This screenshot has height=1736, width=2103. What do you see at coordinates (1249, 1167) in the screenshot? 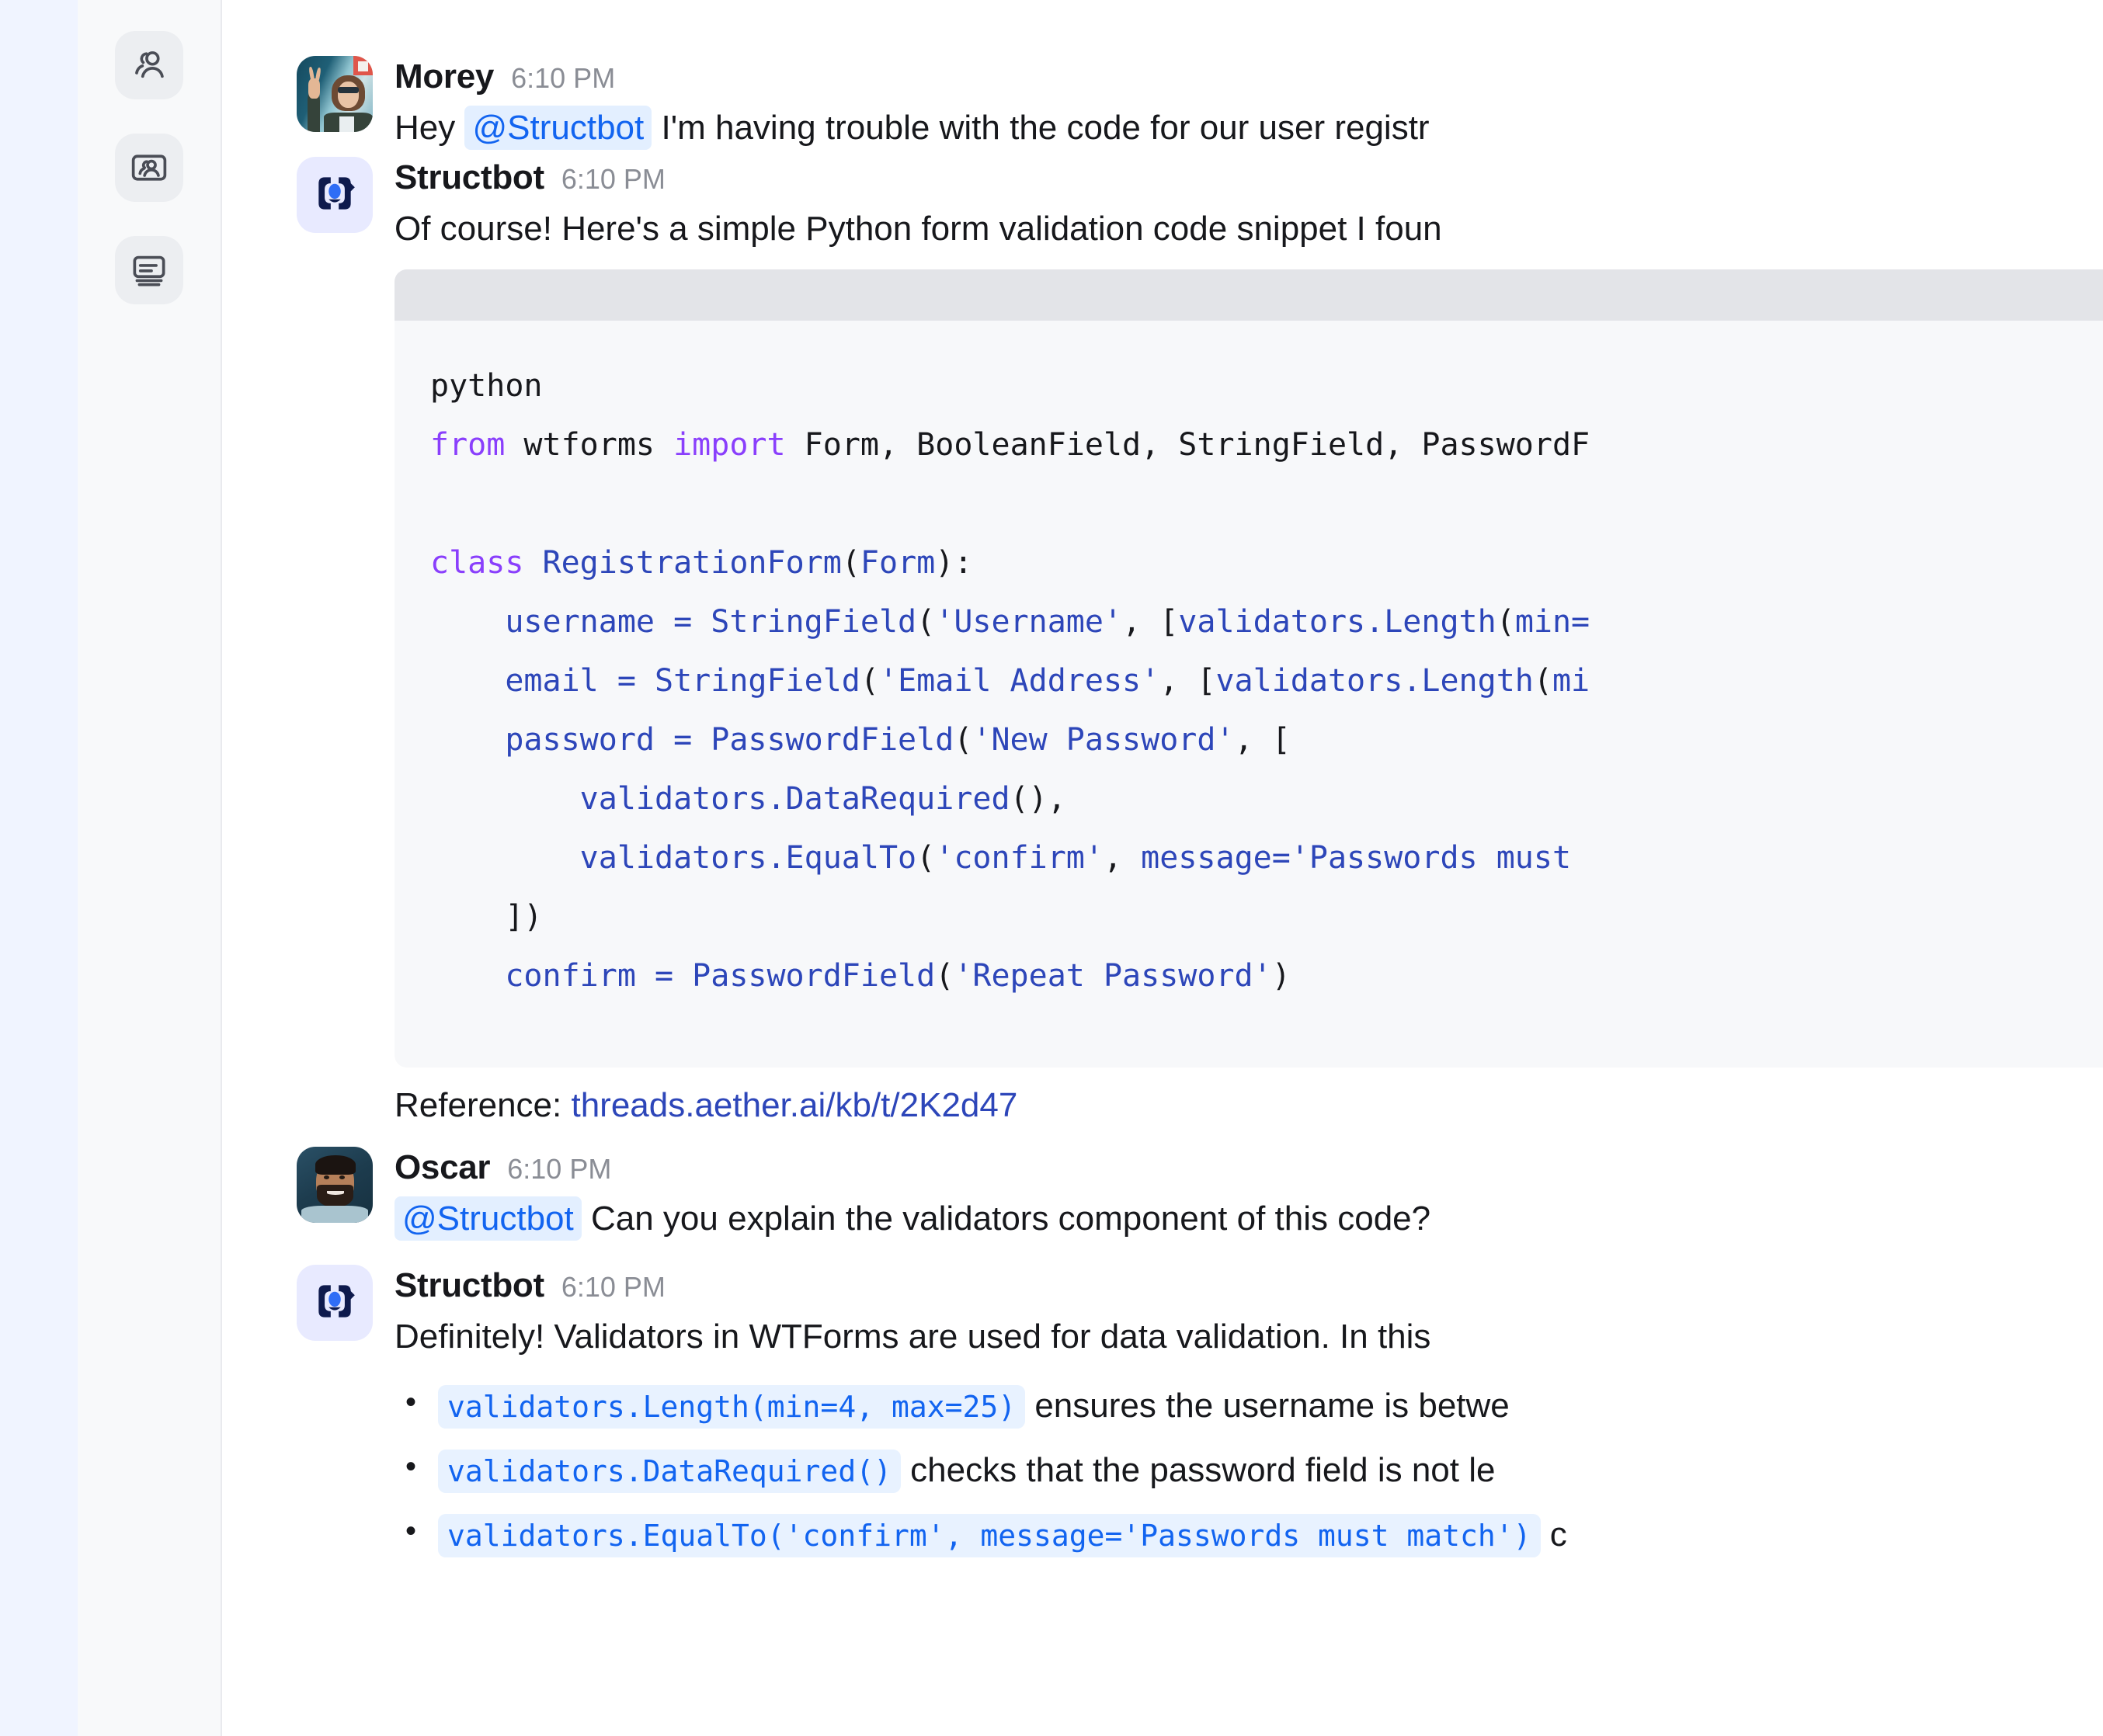
I see `message-header: Oscar 6:10 PM` at bounding box center [1249, 1167].